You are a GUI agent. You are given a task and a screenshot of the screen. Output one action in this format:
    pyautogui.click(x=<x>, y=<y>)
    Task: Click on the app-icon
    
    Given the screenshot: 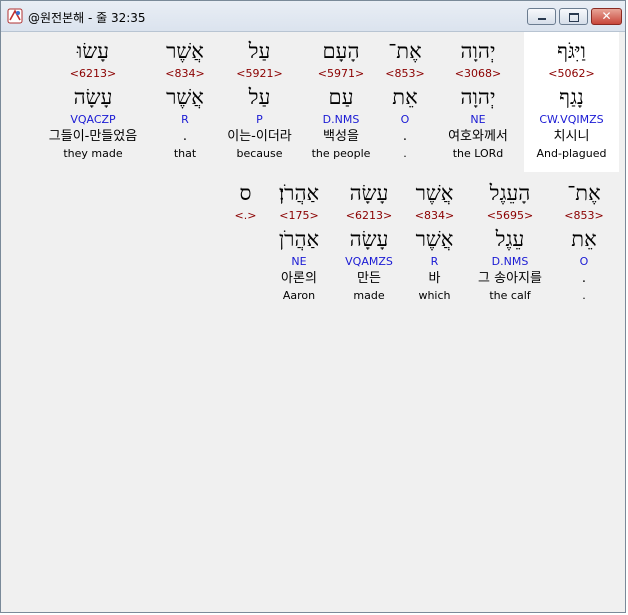 What is the action you would take?
    pyautogui.click(x=15, y=16)
    